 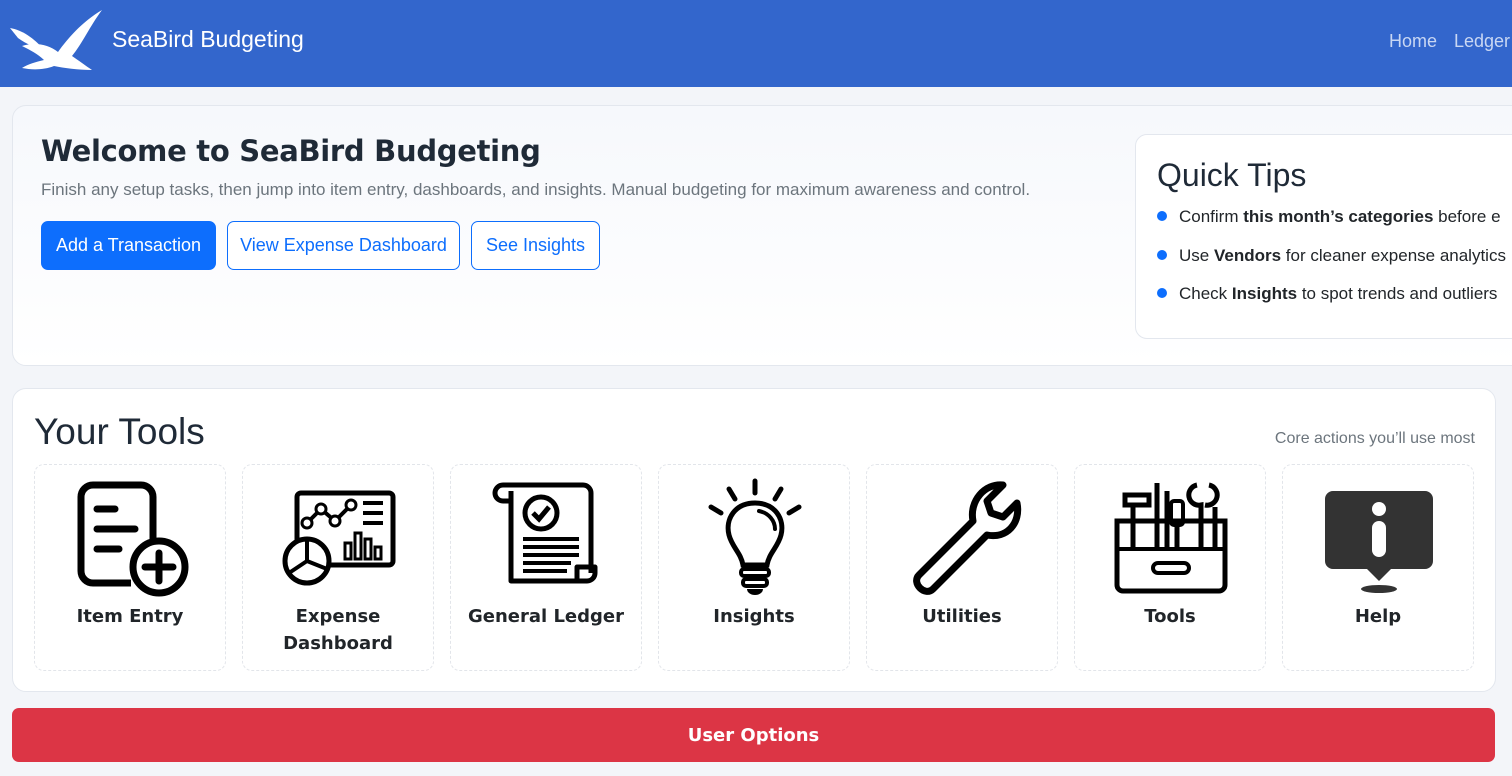 I want to click on tool-card-general-ledger: General Ledger, so click(x=546, y=567).